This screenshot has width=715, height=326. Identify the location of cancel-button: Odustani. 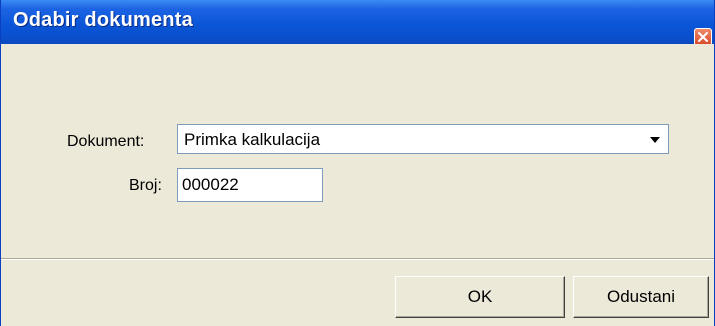
(641, 297).